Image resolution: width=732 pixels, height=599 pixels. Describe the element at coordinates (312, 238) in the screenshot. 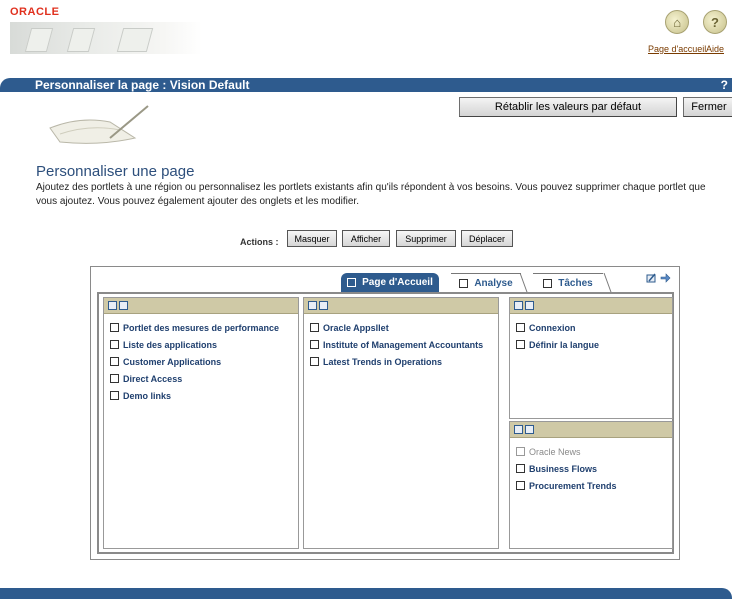

I see `hide-button: Masquer` at that location.